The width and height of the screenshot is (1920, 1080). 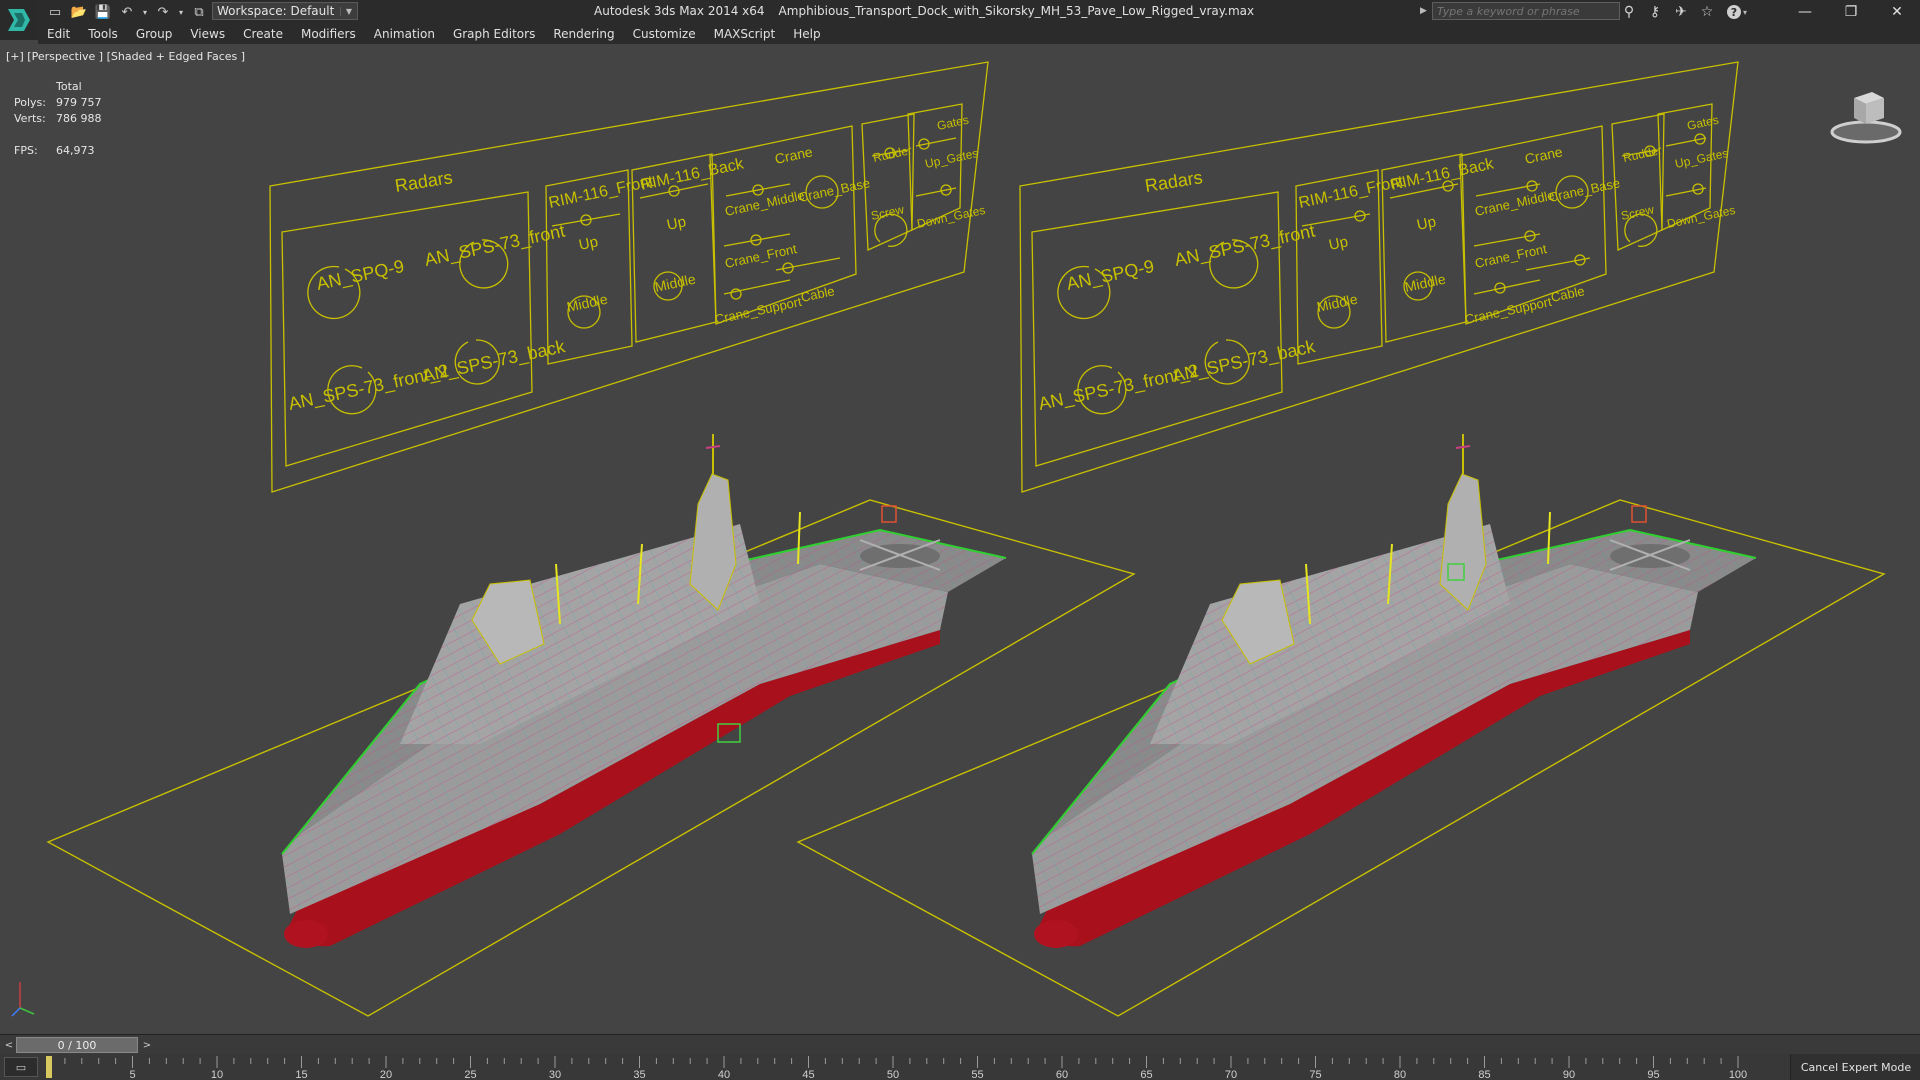 What do you see at coordinates (745, 34) in the screenshot?
I see `menu-maxscript: MAXScript` at bounding box center [745, 34].